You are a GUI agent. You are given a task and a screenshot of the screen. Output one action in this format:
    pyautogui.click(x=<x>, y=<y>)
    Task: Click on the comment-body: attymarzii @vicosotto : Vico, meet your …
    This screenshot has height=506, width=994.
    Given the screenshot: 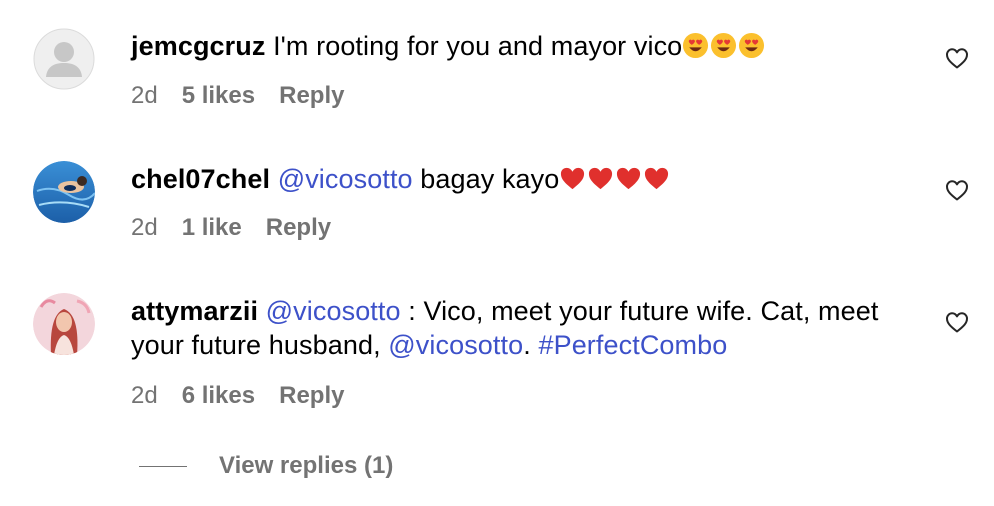 What is the action you would take?
    pyautogui.click(x=522, y=328)
    